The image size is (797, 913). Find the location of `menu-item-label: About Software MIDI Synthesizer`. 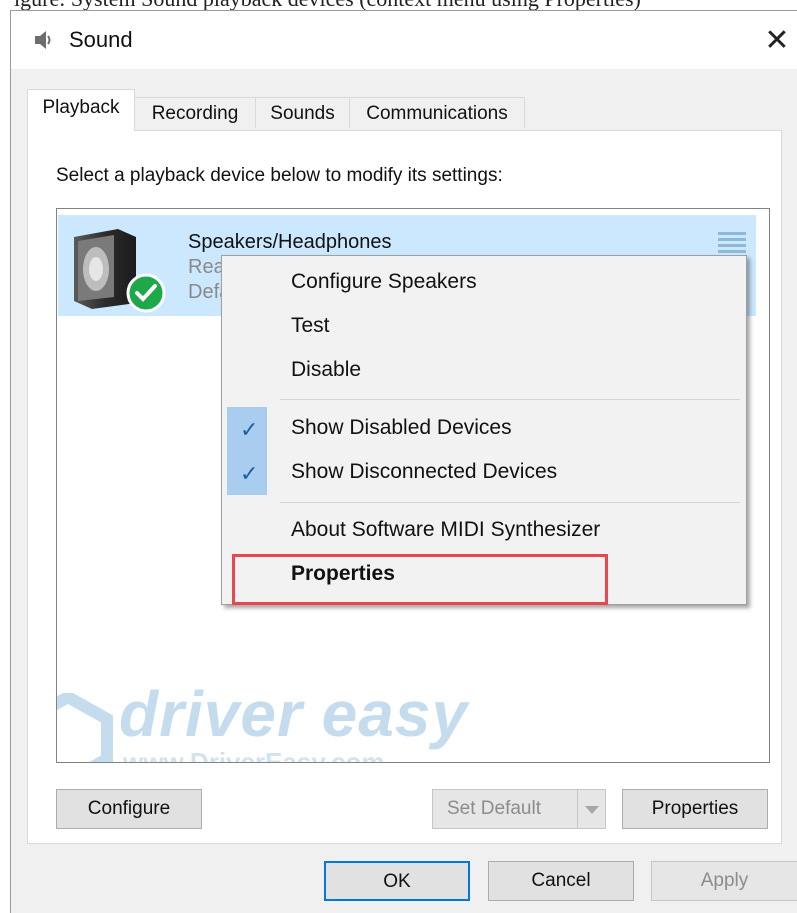

menu-item-label: About Software MIDI Synthesizer is located at coordinates (446, 529).